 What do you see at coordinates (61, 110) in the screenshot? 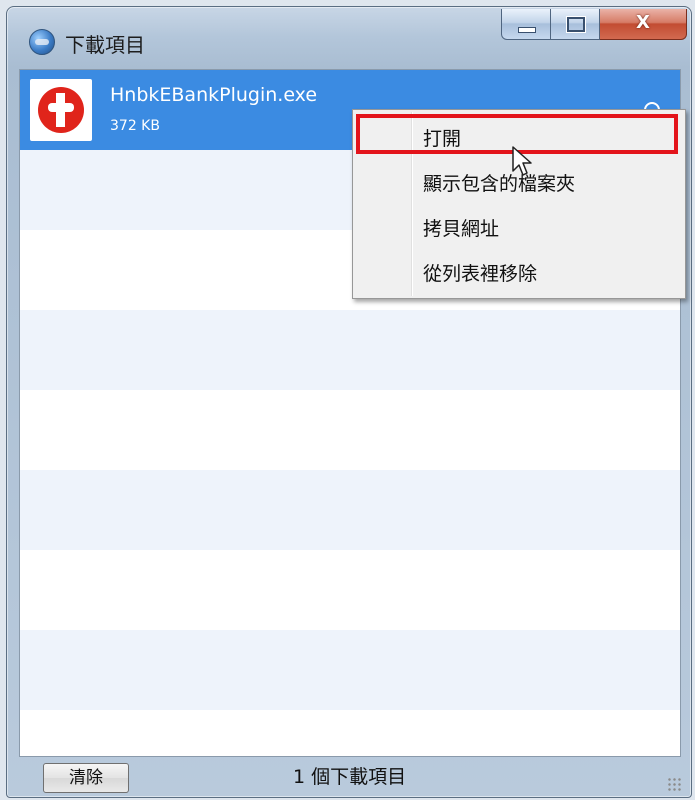
I see `file-icon` at bounding box center [61, 110].